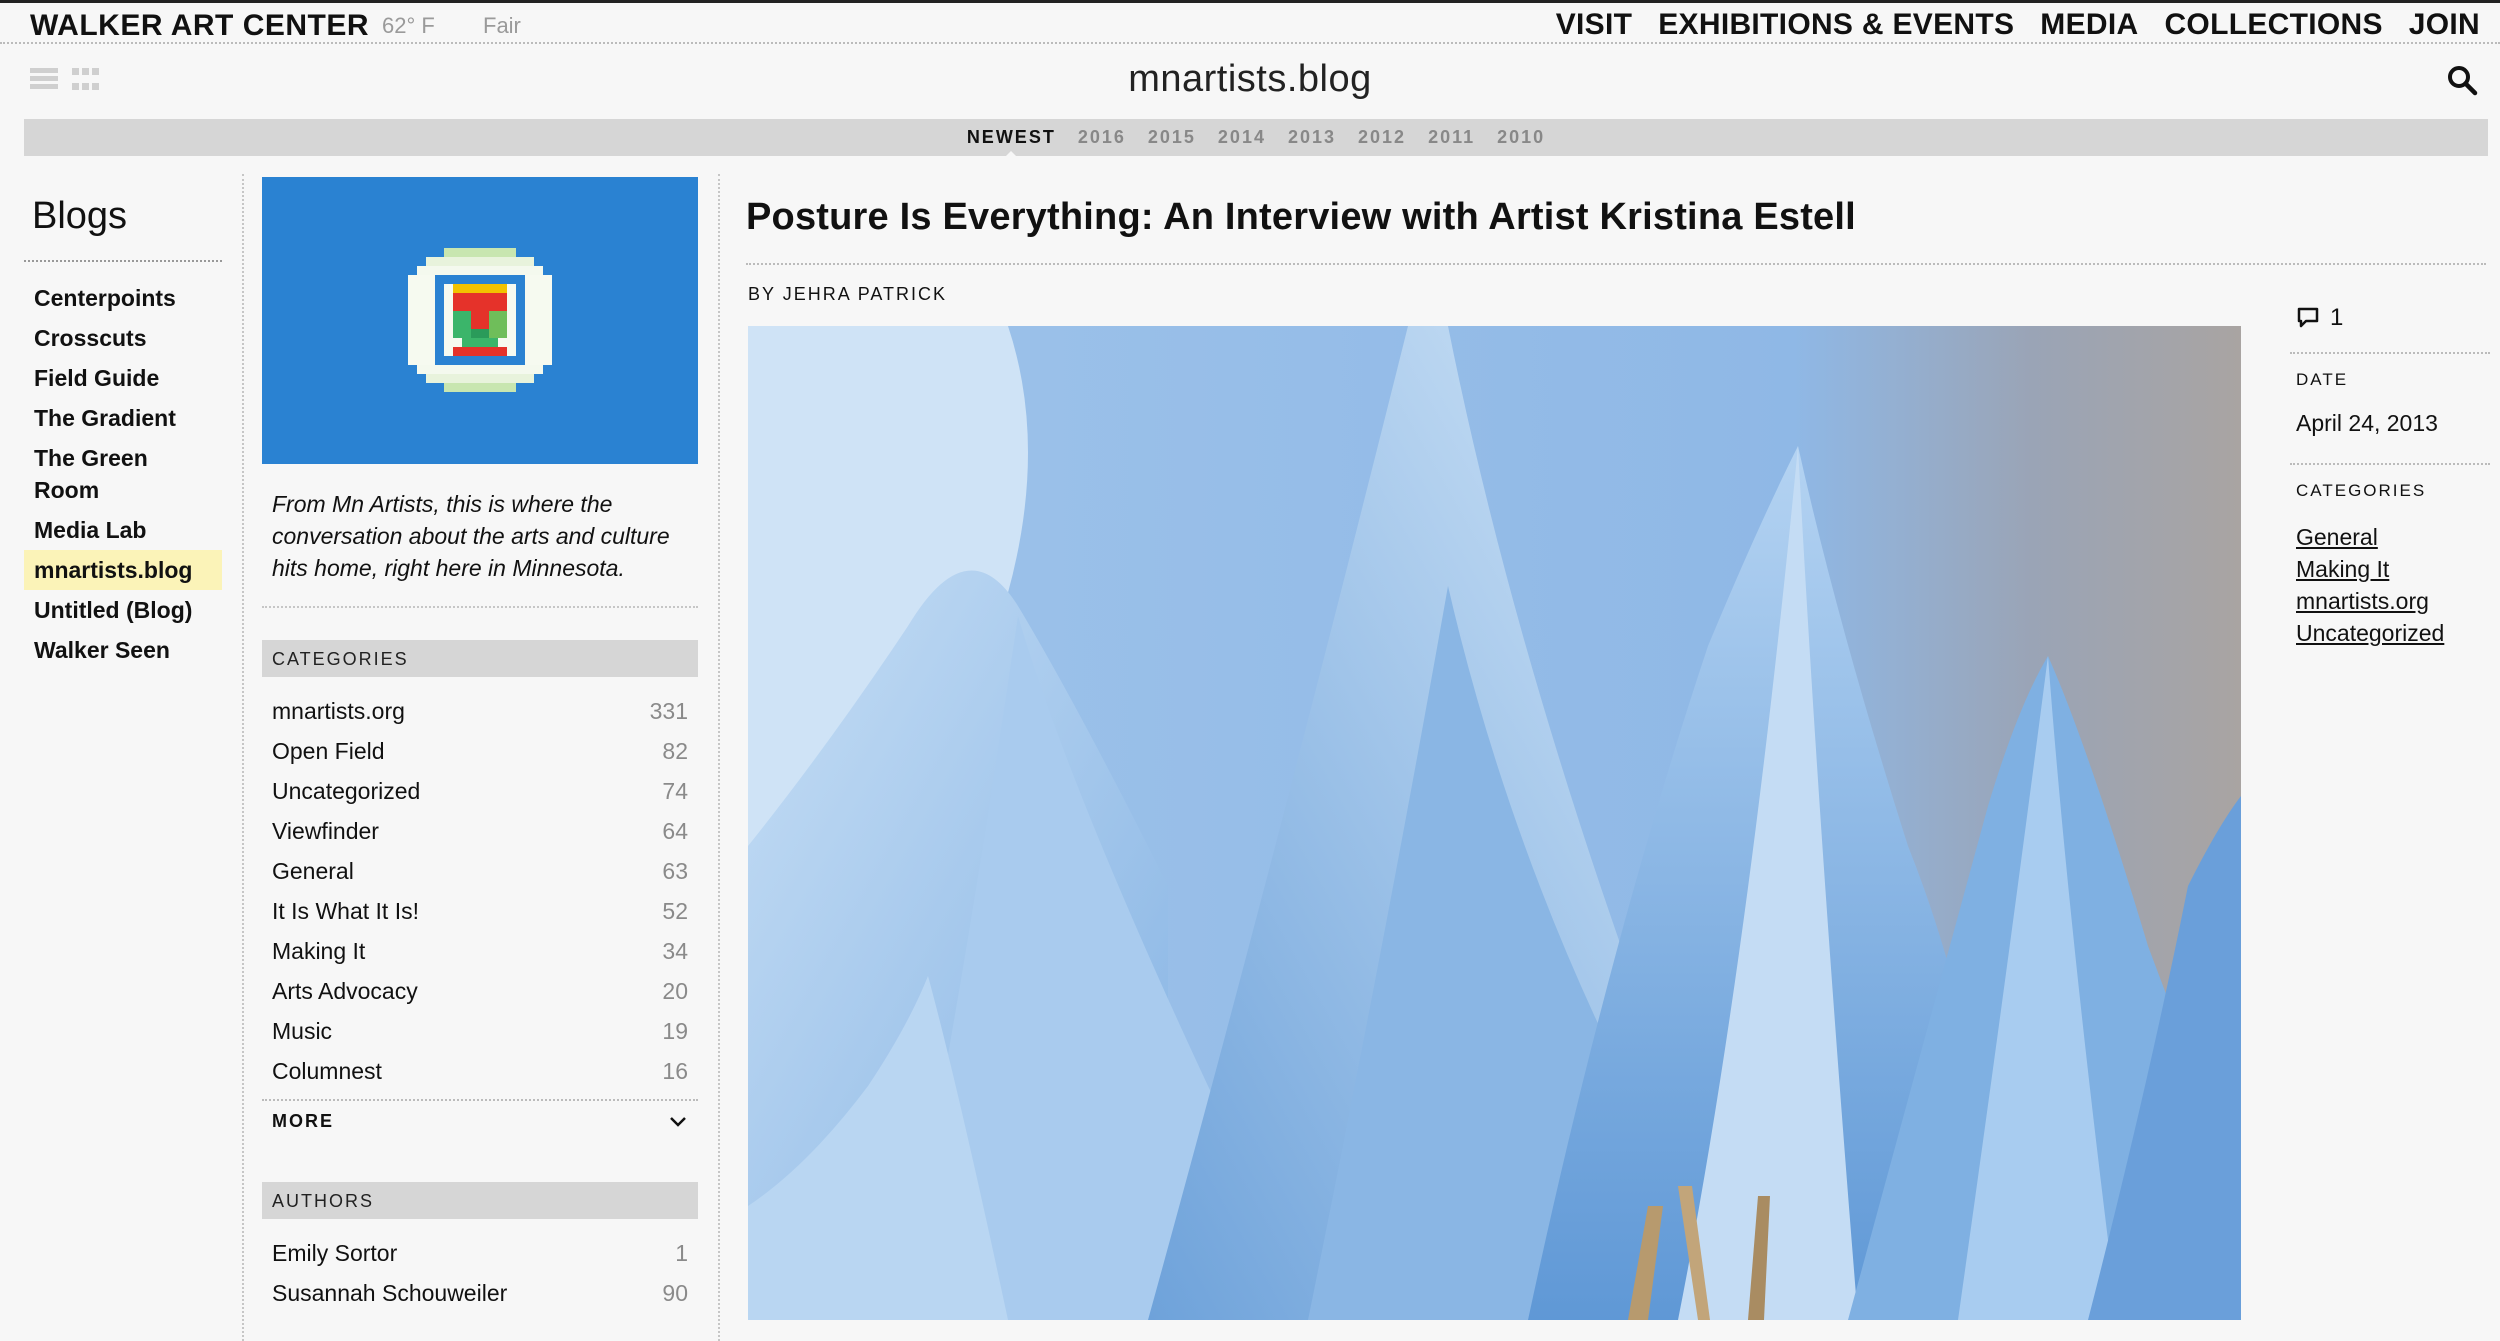 This screenshot has width=2500, height=1341. I want to click on author-name: Susannah Schouweiler, so click(390, 1293).